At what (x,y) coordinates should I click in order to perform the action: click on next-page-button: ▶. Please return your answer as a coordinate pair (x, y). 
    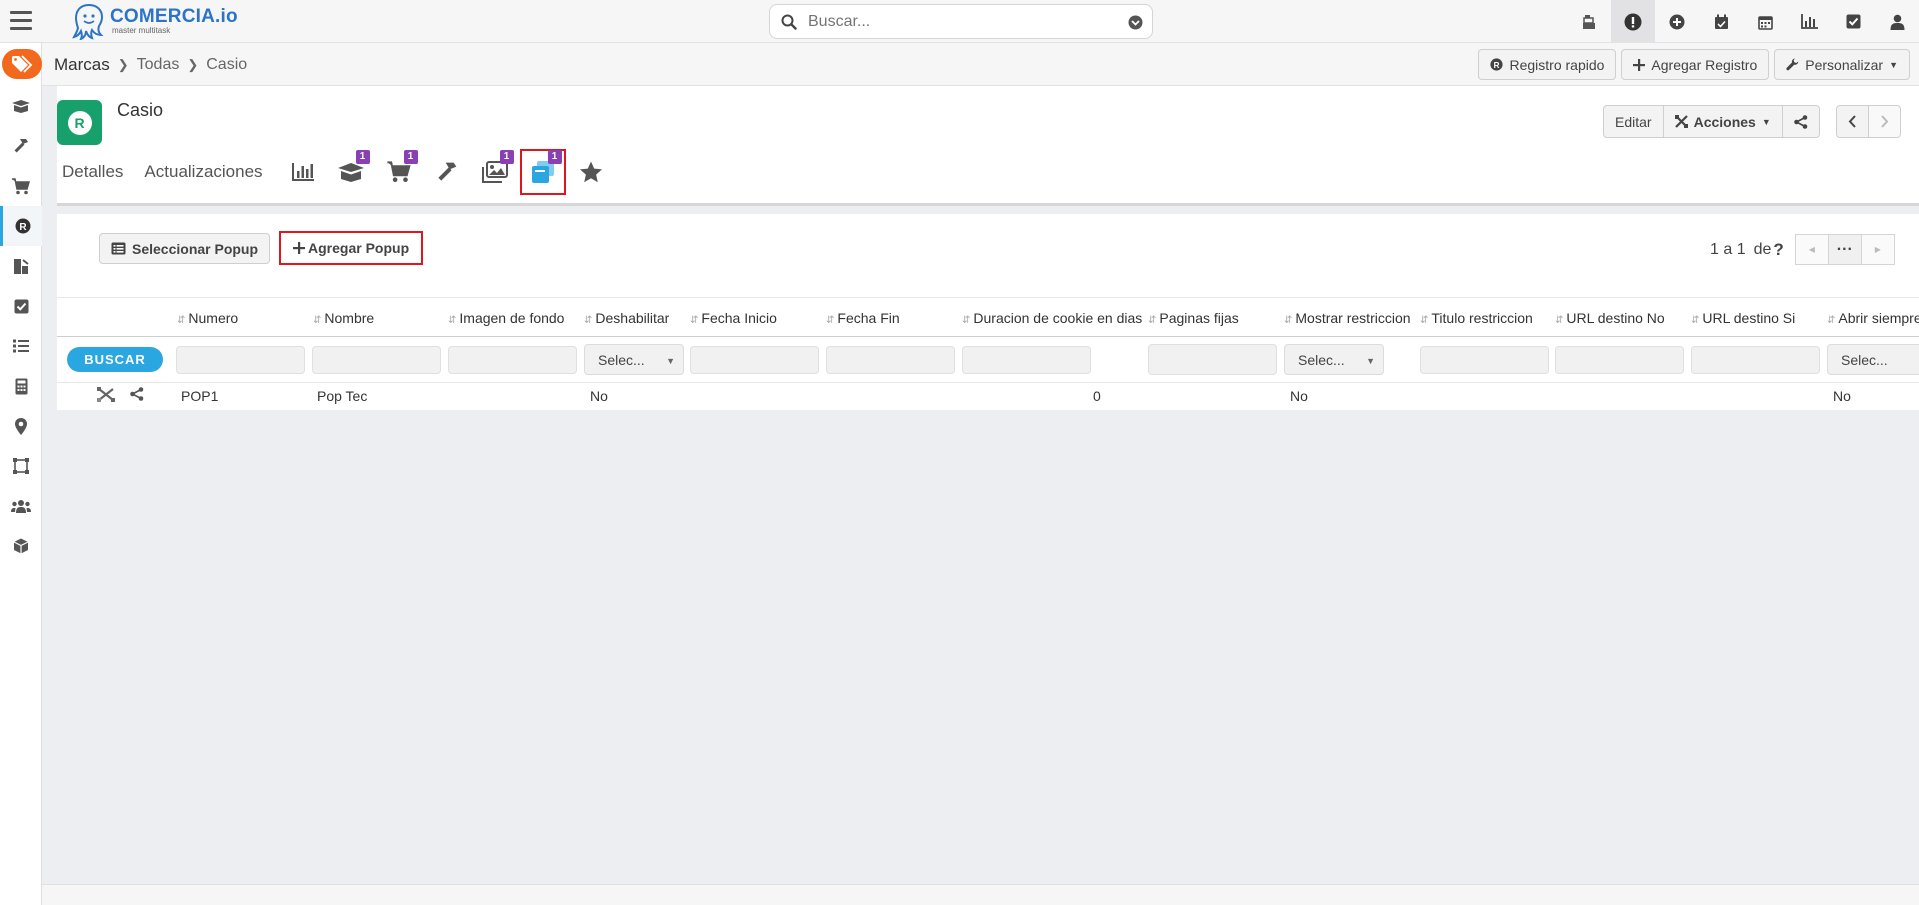
    Looking at the image, I should click on (1877, 249).